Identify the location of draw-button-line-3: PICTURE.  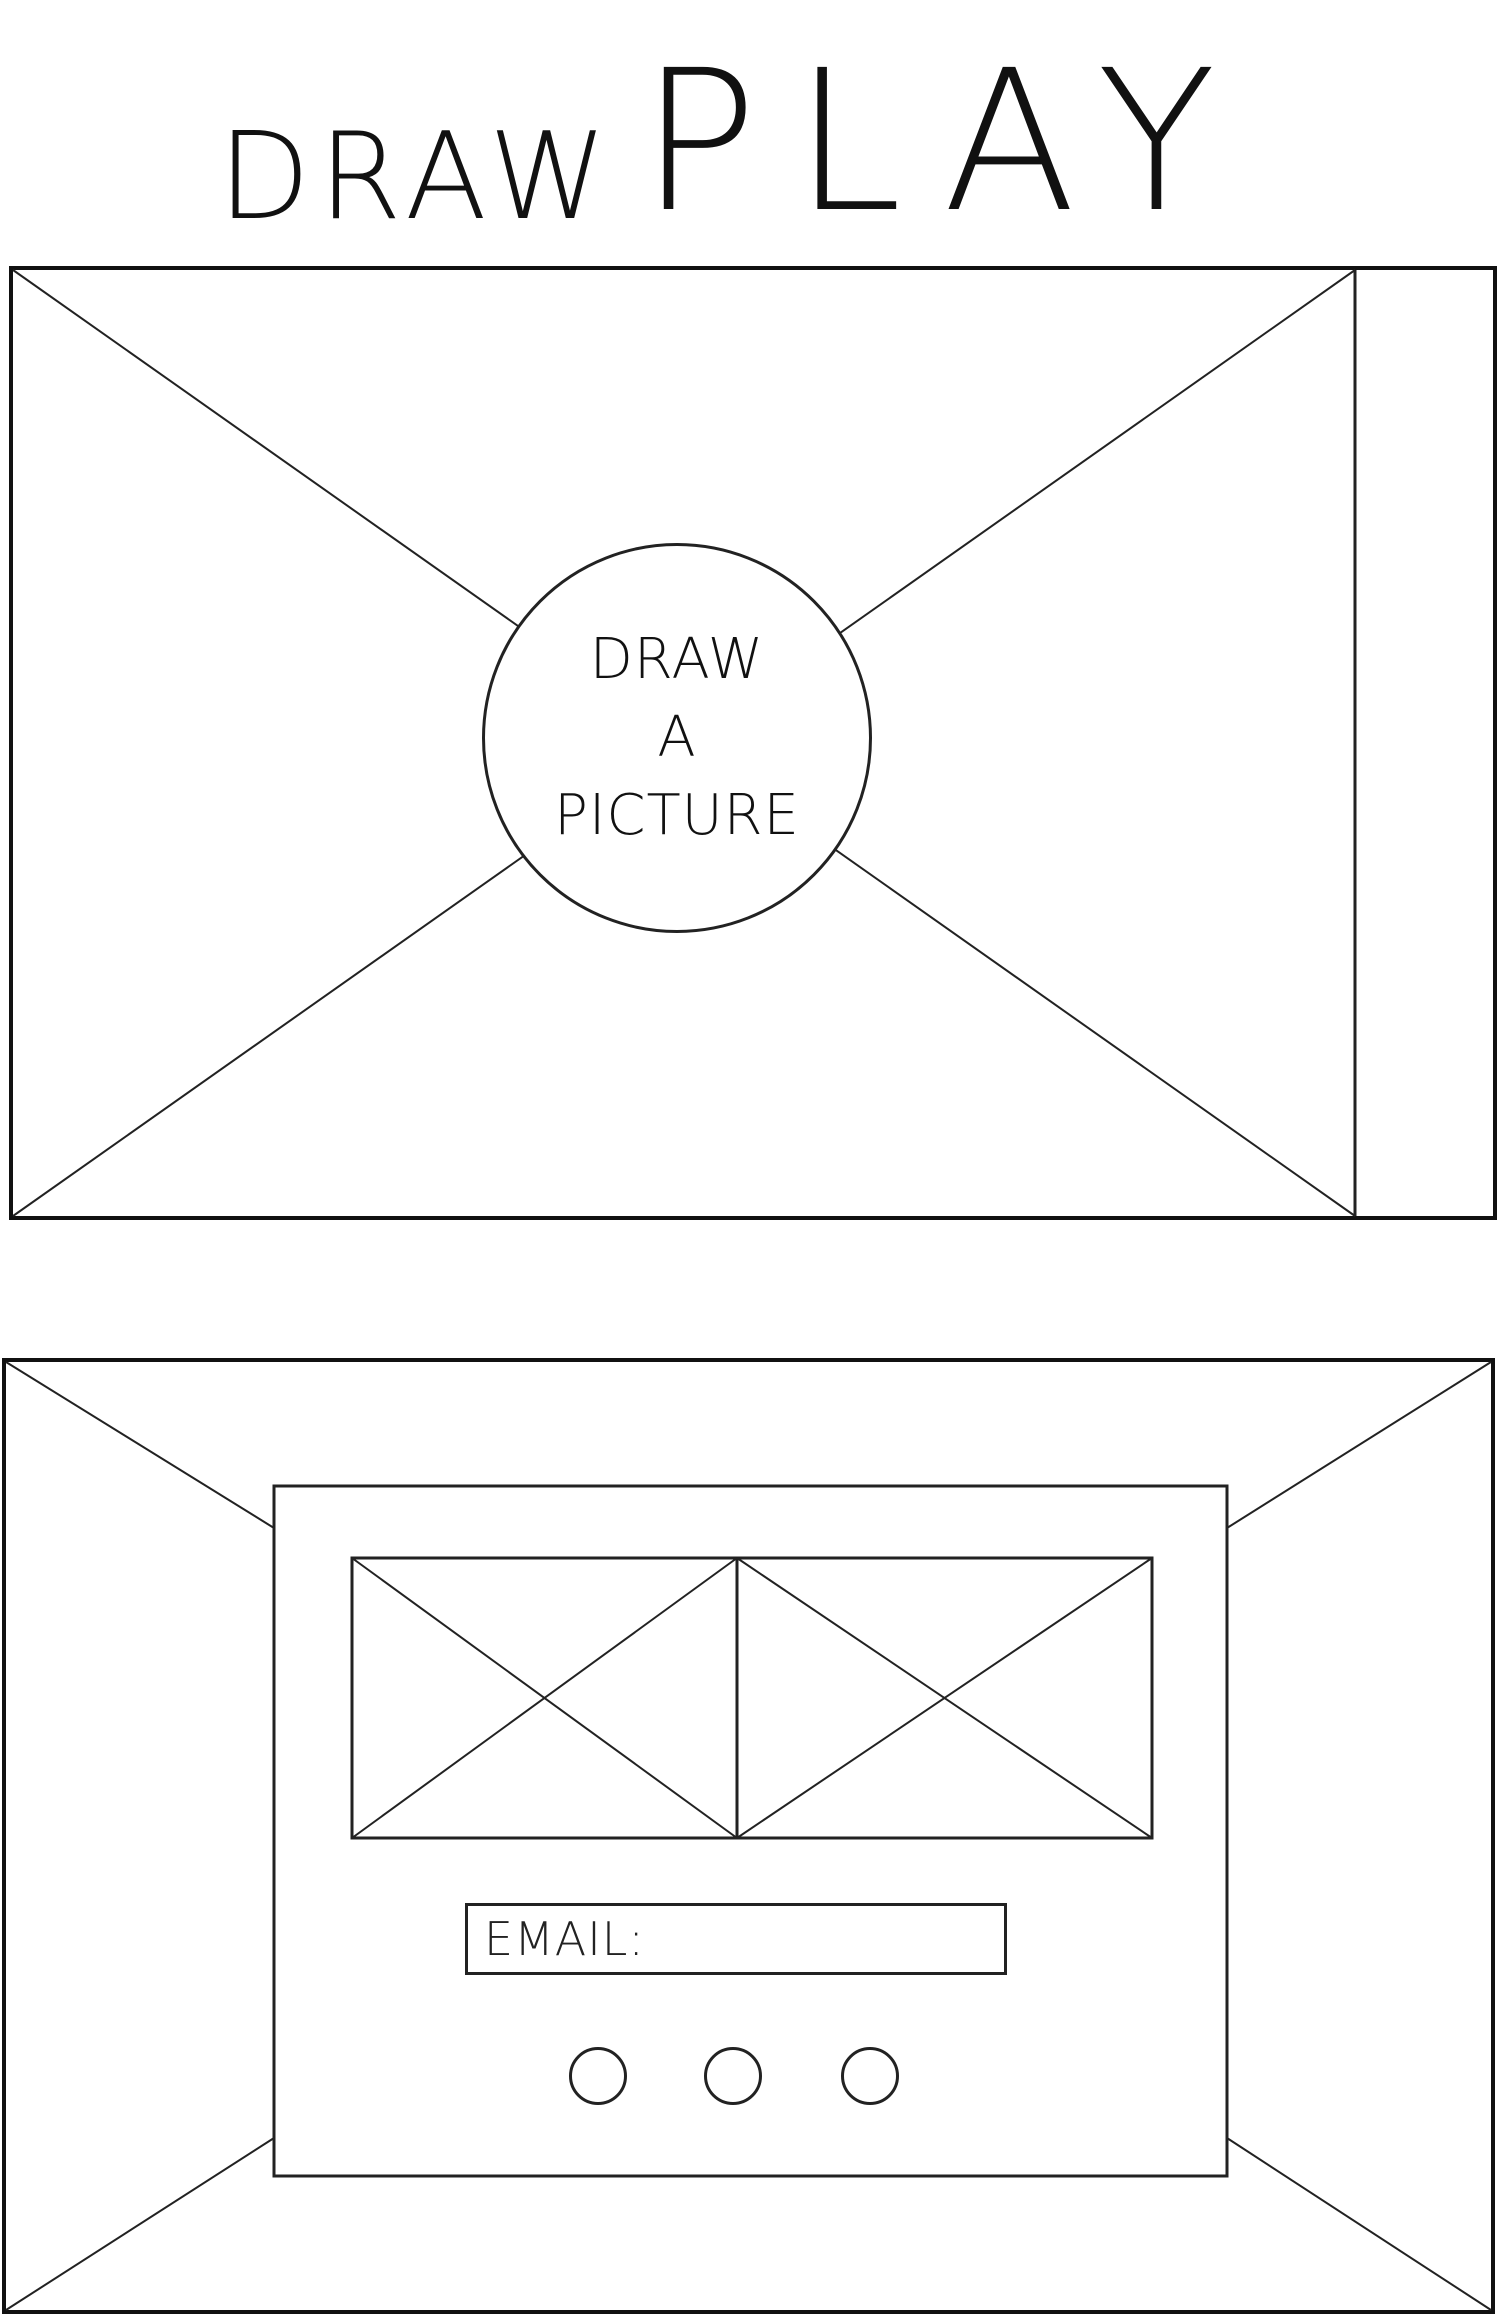
(677, 815).